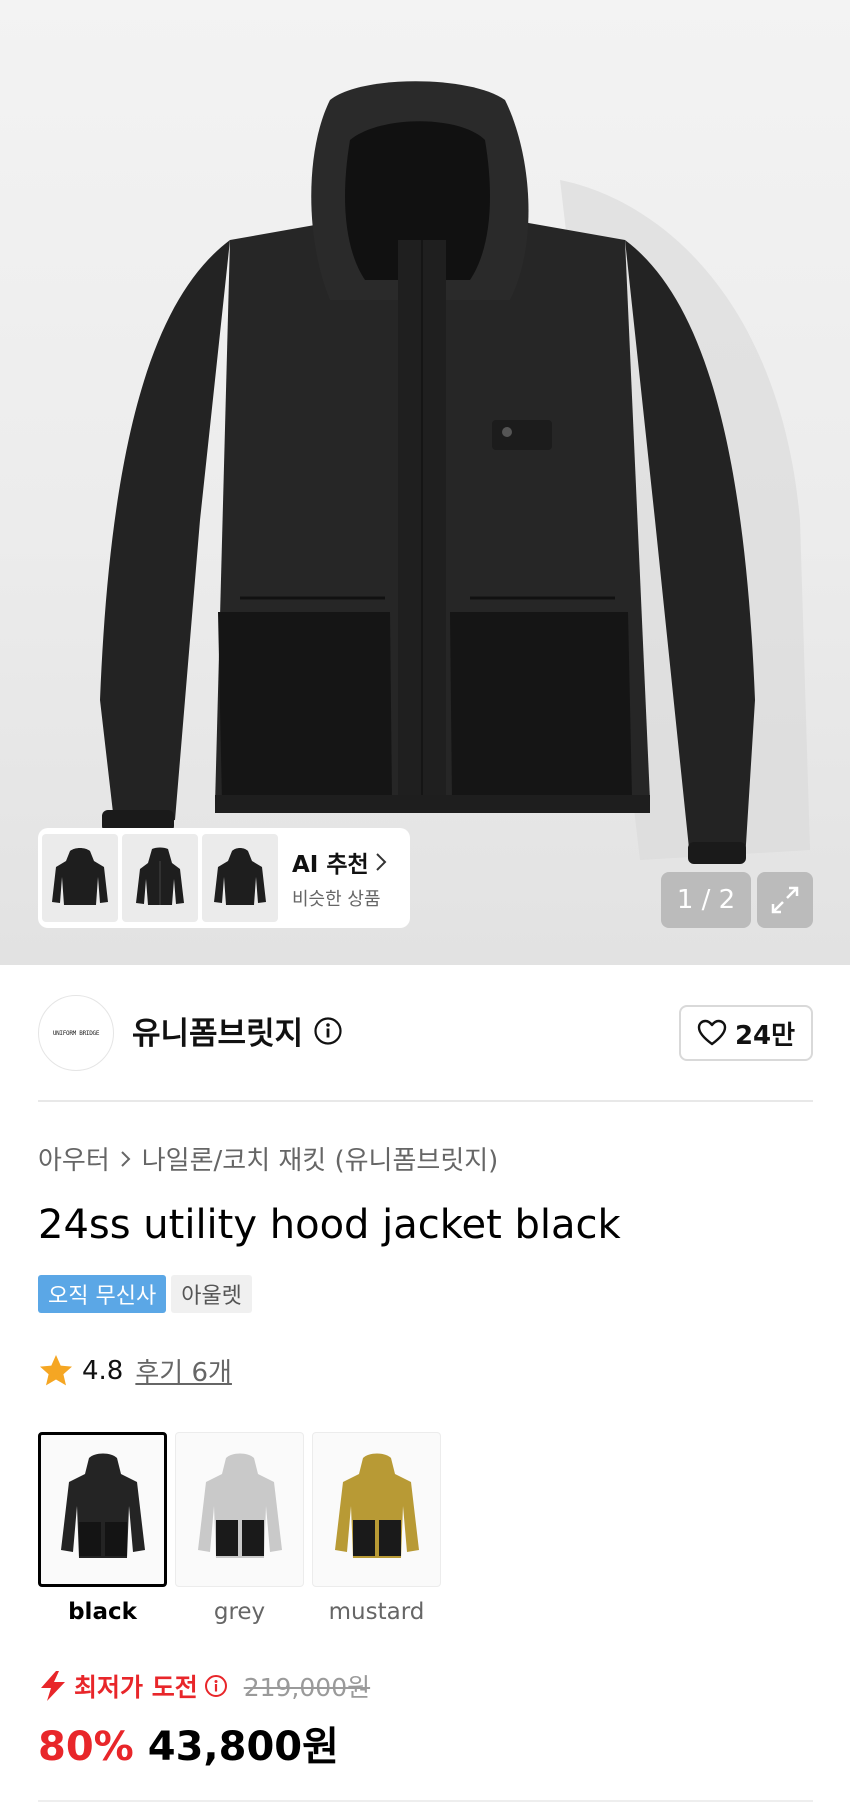 Image resolution: width=850 pixels, height=1808 pixels. What do you see at coordinates (239, 1509) in the screenshot?
I see `color-image-grey` at bounding box center [239, 1509].